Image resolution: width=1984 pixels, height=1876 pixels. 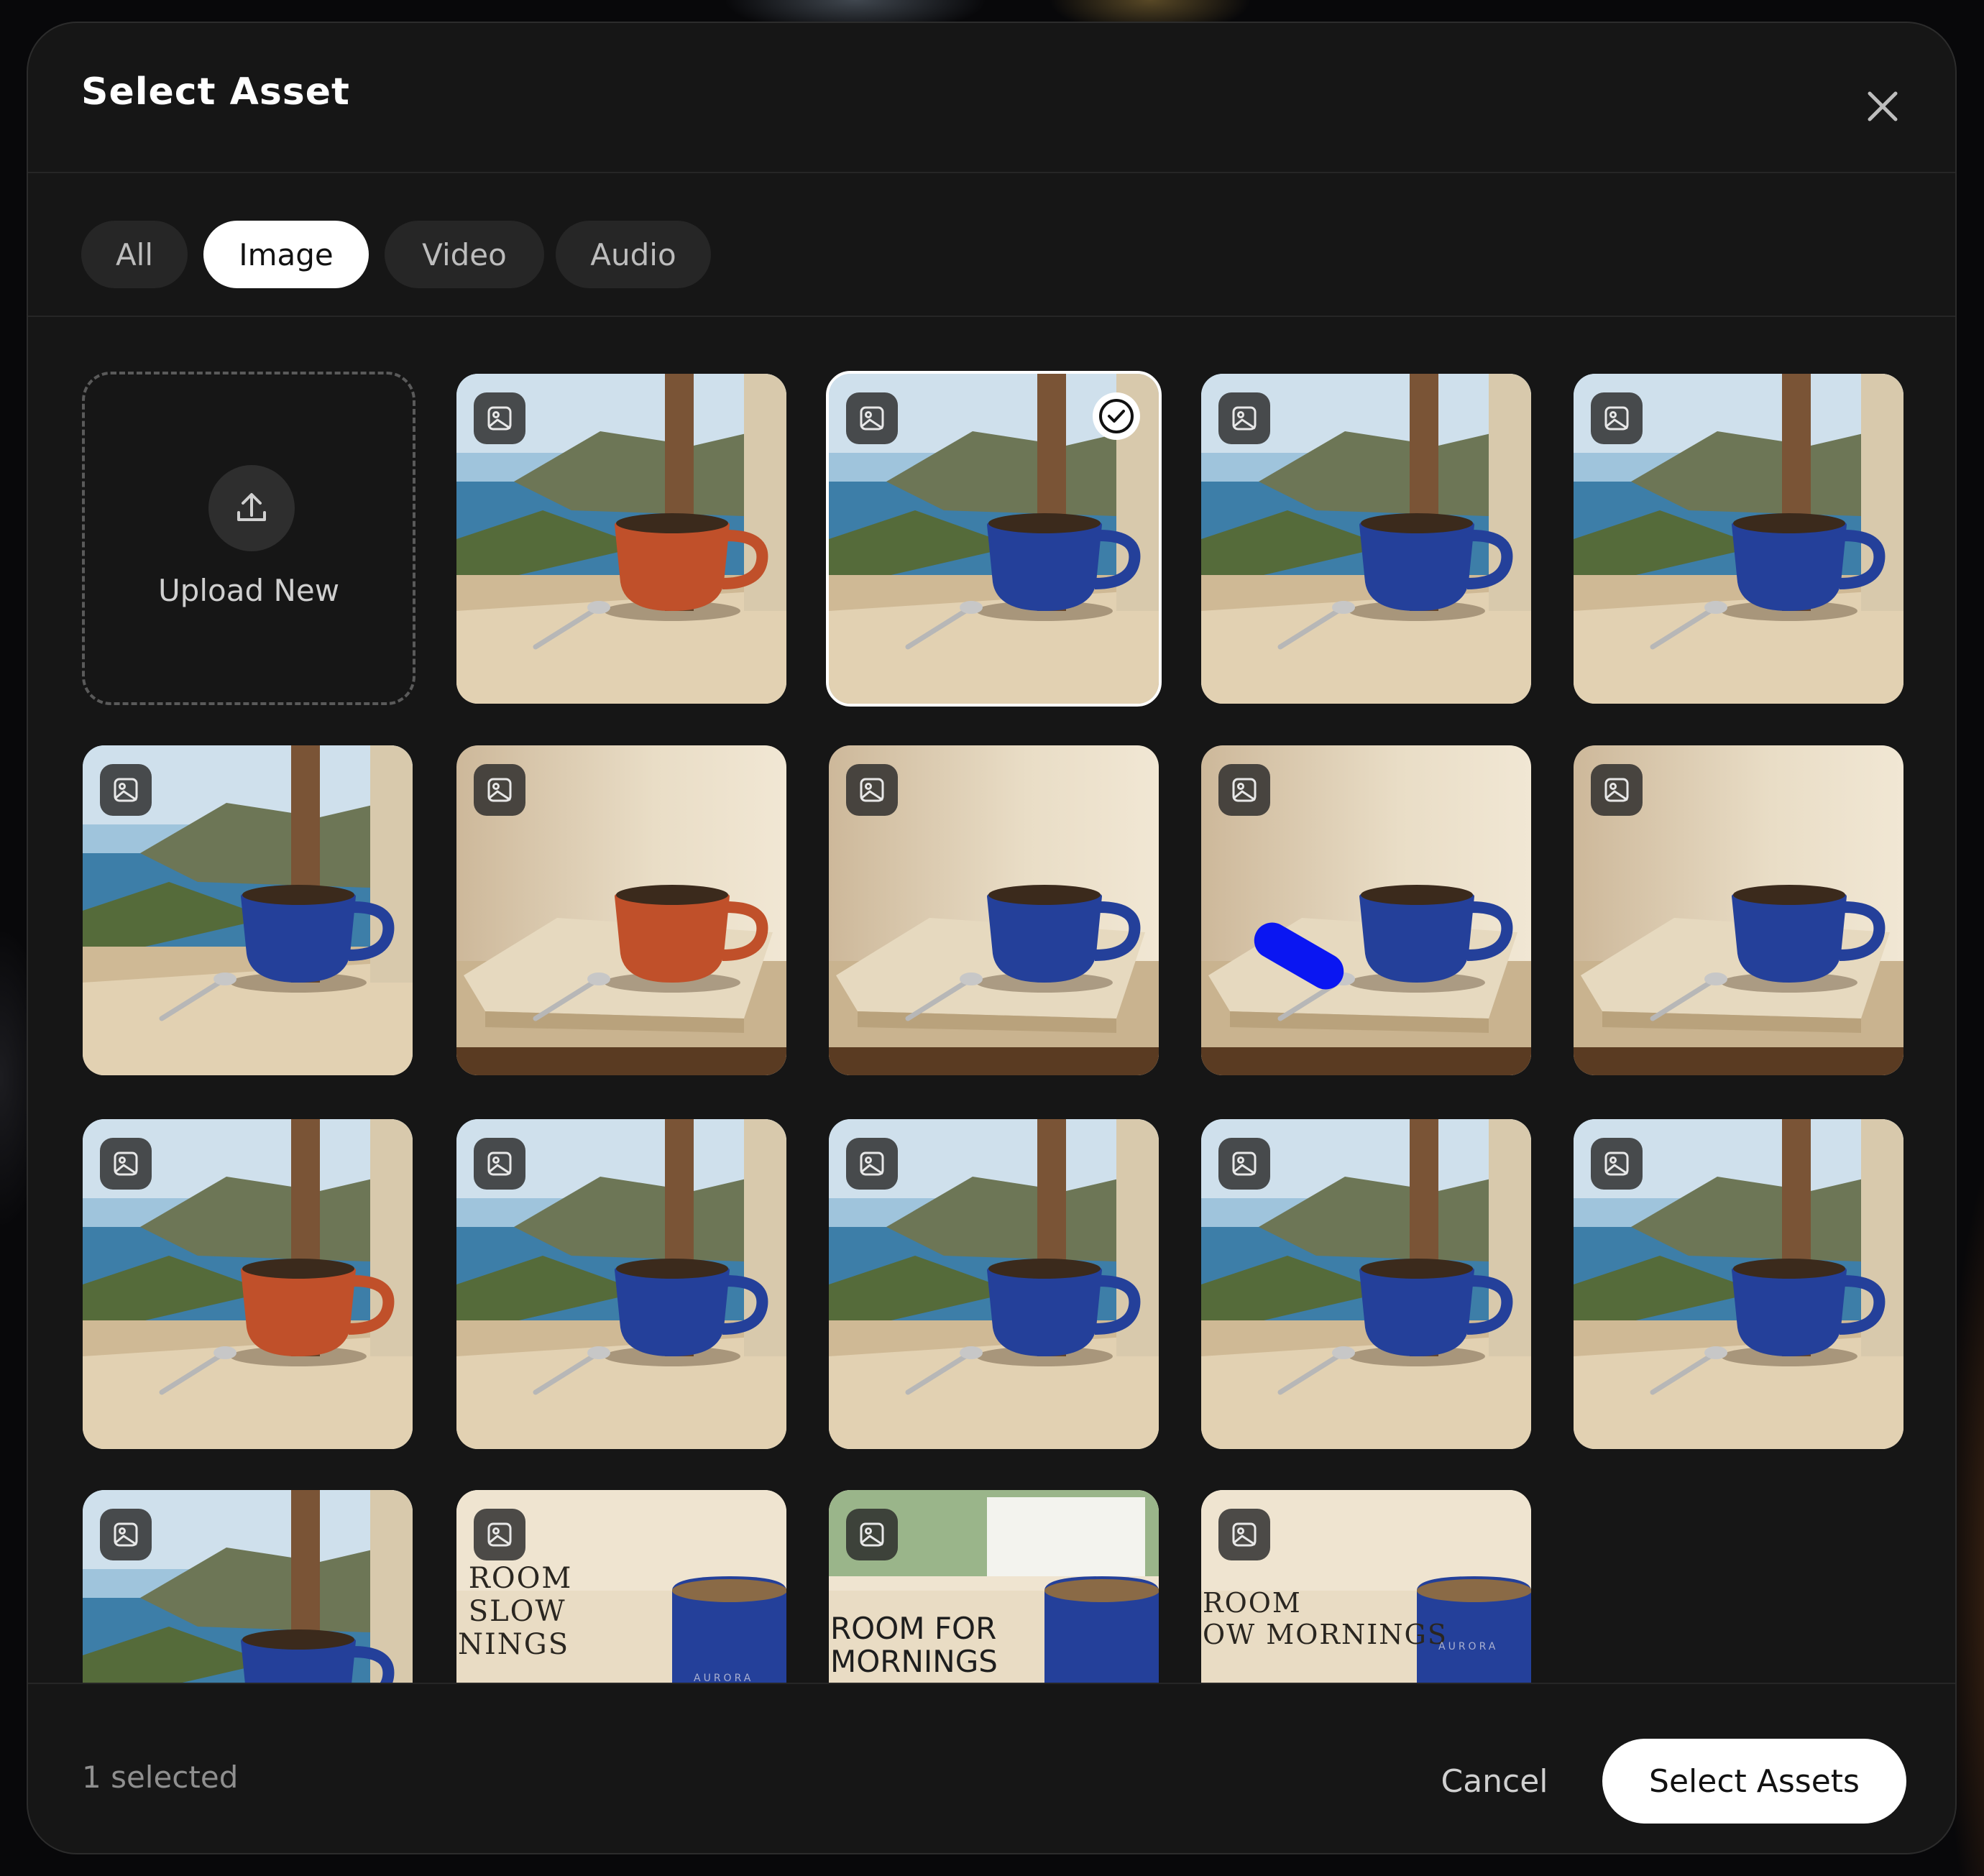 I want to click on ad-headline-text: ROOM OW MORNINGS, so click(x=1325, y=1618).